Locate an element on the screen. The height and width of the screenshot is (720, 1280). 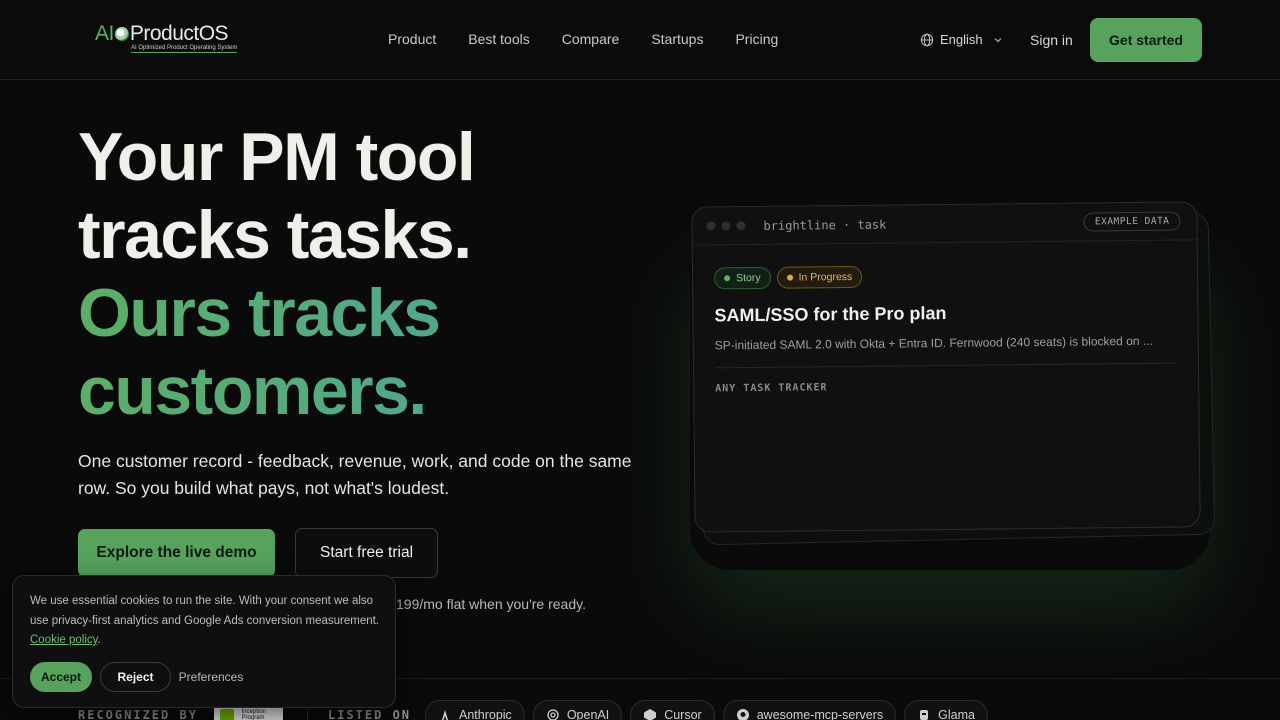
status-dot-icon is located at coordinates (789, 277).